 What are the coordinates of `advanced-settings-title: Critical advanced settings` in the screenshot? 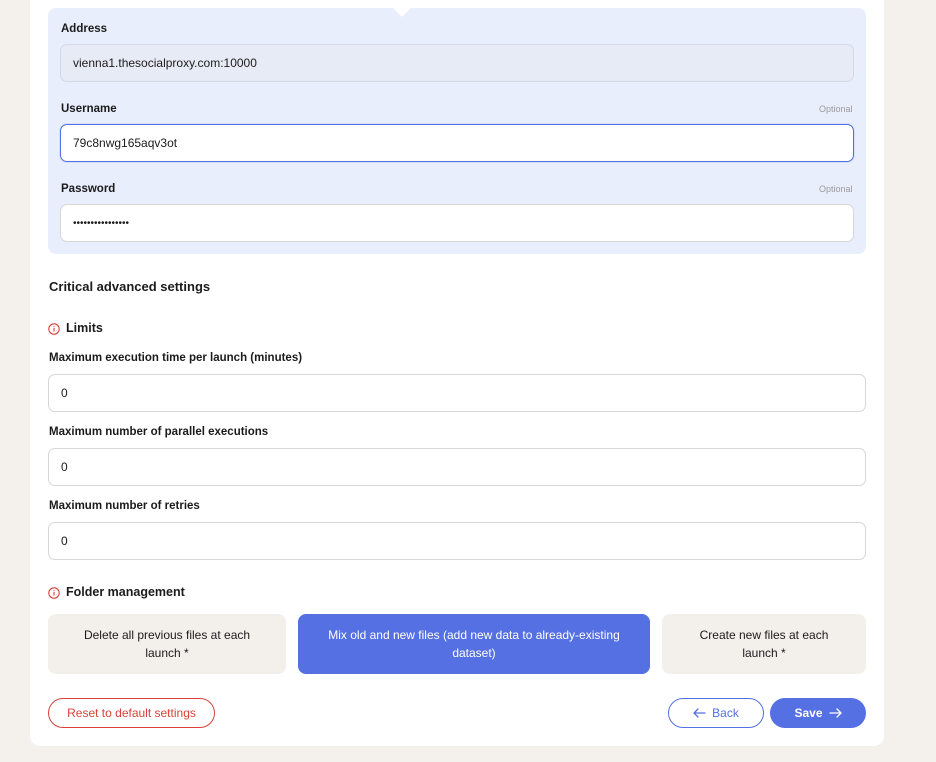 It's located at (130, 286).